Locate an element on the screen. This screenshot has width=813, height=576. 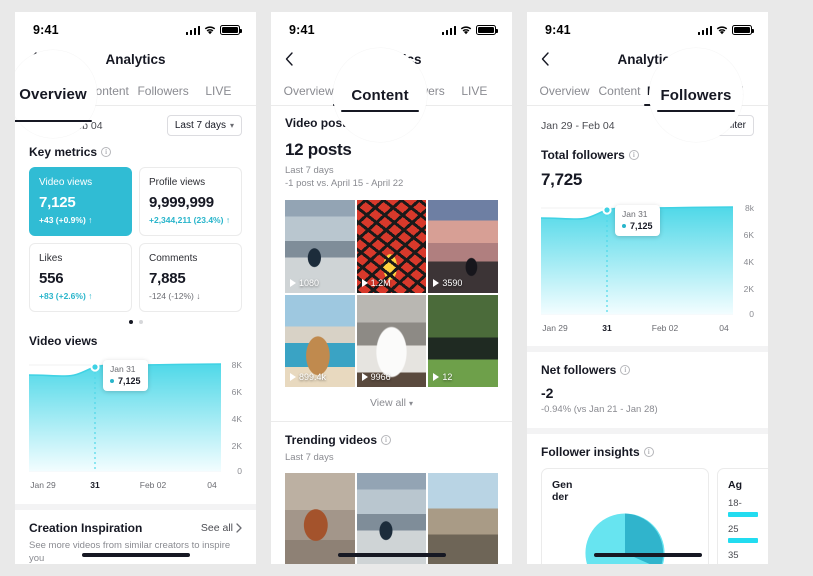
status-time: 9:41 is located at coordinates (302, 30).